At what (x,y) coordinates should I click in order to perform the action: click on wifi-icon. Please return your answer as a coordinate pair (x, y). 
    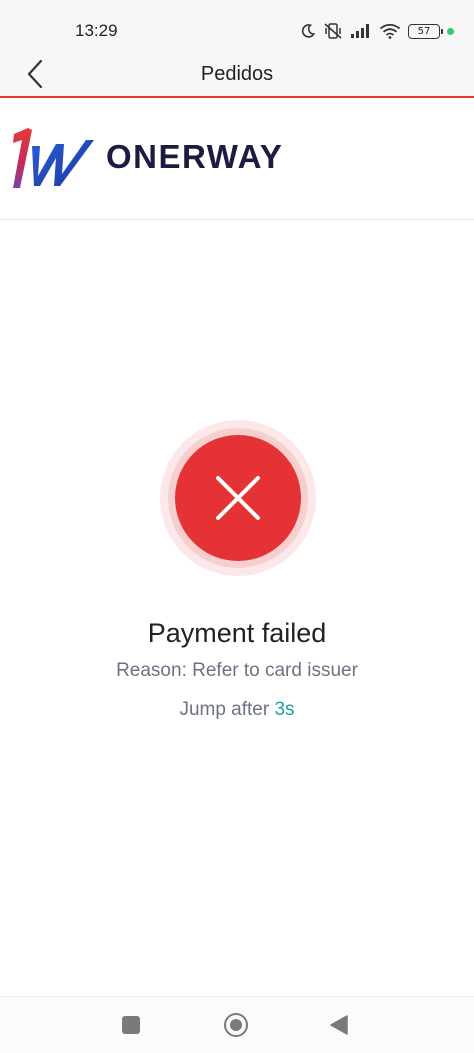
    Looking at the image, I should click on (390, 31).